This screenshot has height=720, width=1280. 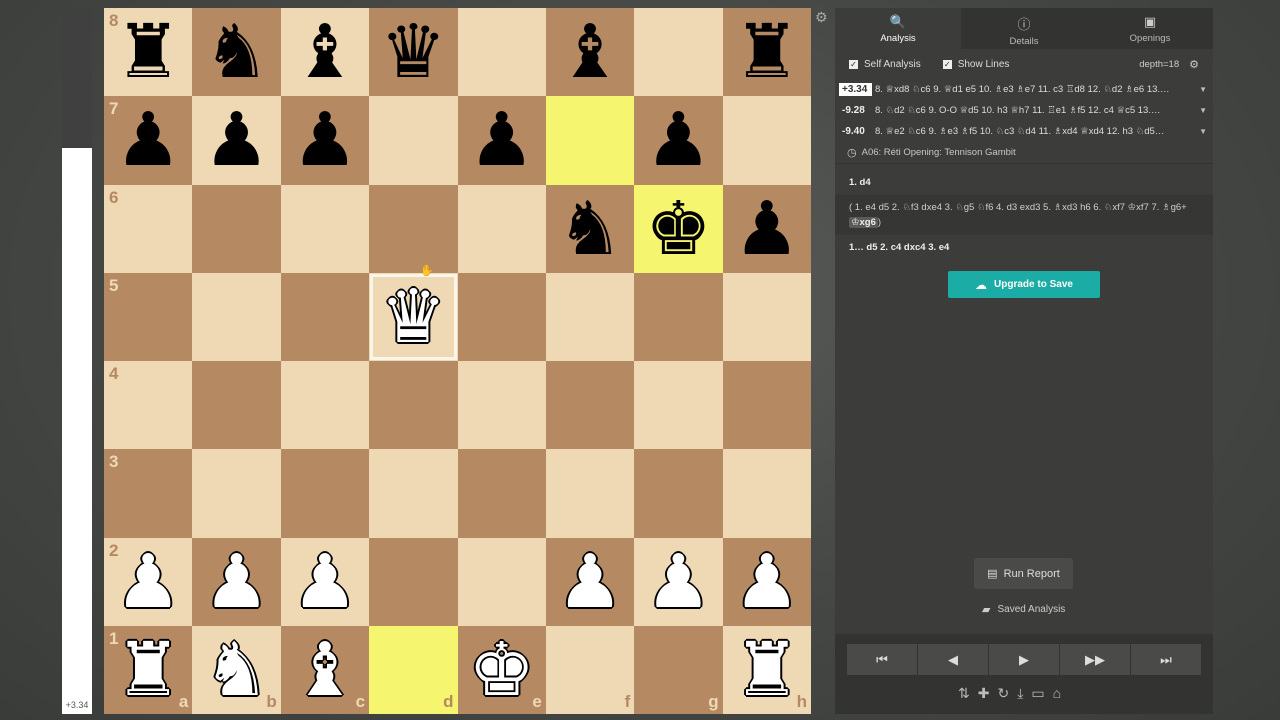 I want to click on square-a5: 5, so click(x=148, y=316).